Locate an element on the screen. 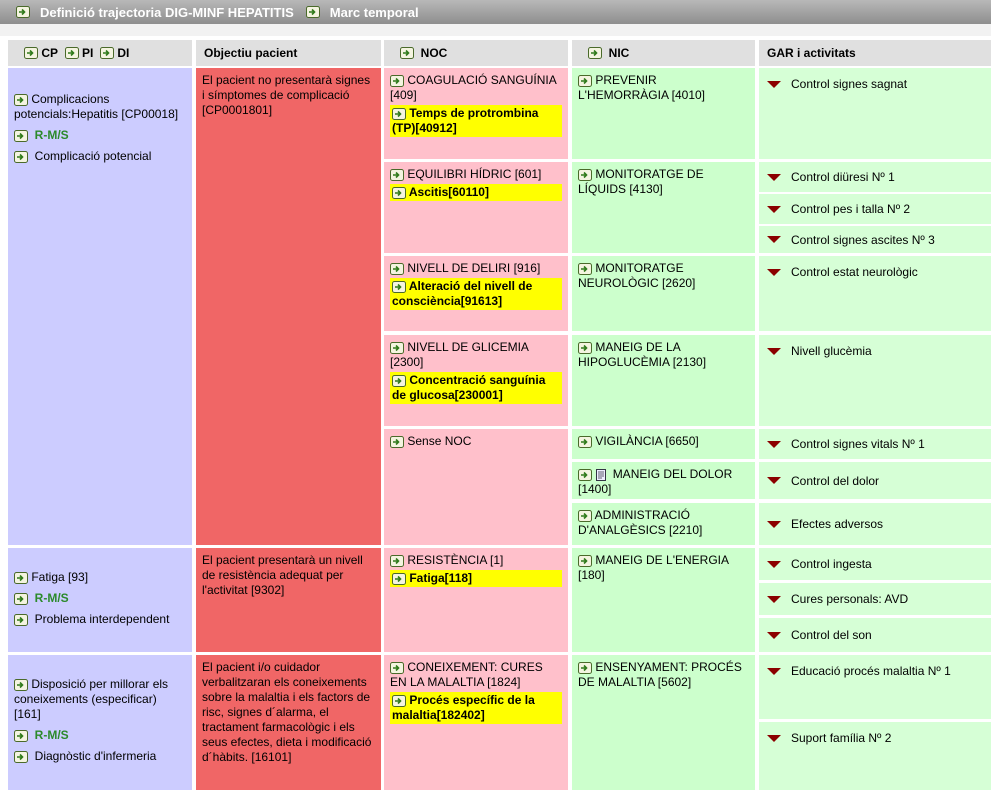 This screenshot has width=991, height=794. activity-label: Suport família Nº 2 is located at coordinates (841, 738).